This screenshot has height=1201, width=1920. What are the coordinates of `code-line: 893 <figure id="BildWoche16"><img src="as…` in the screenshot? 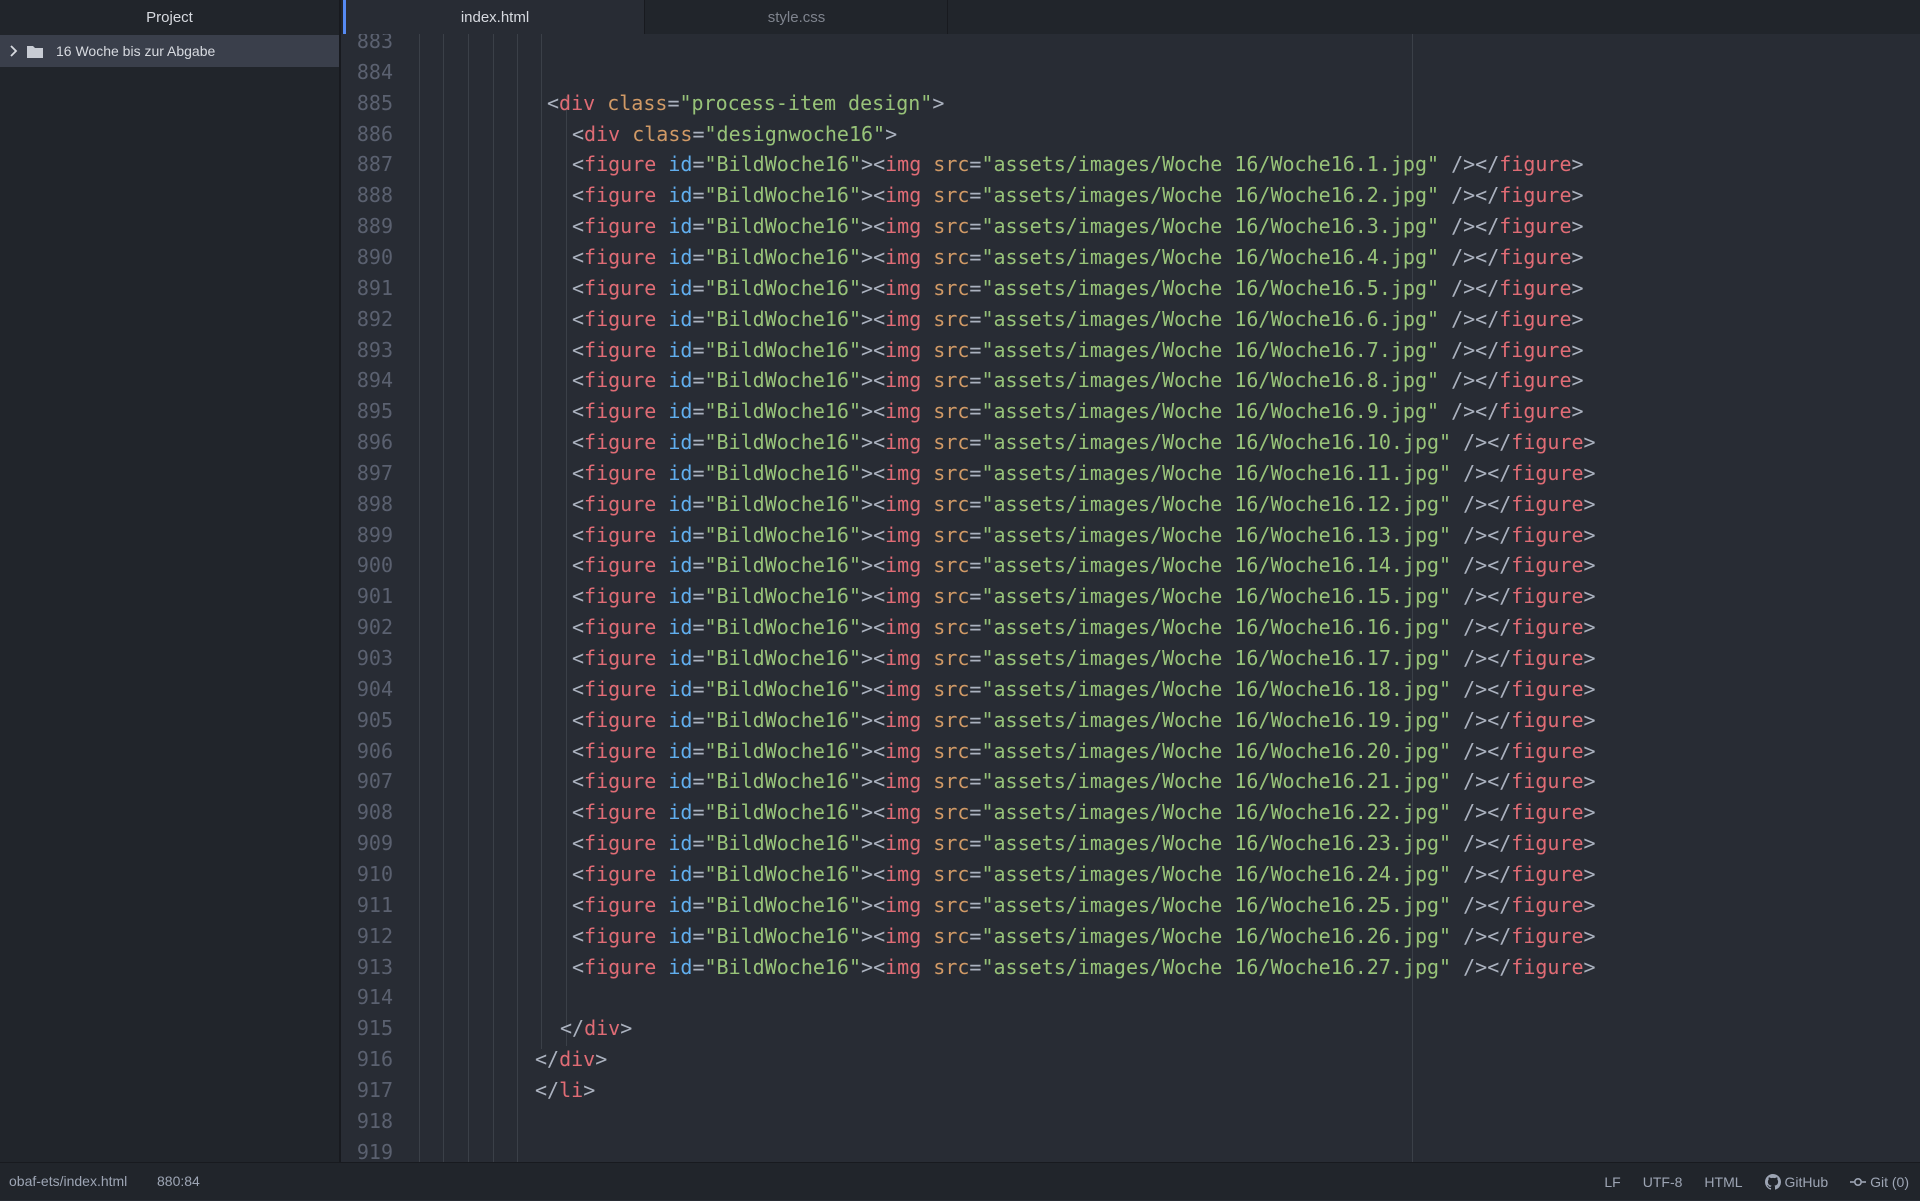 It's located at (1131, 350).